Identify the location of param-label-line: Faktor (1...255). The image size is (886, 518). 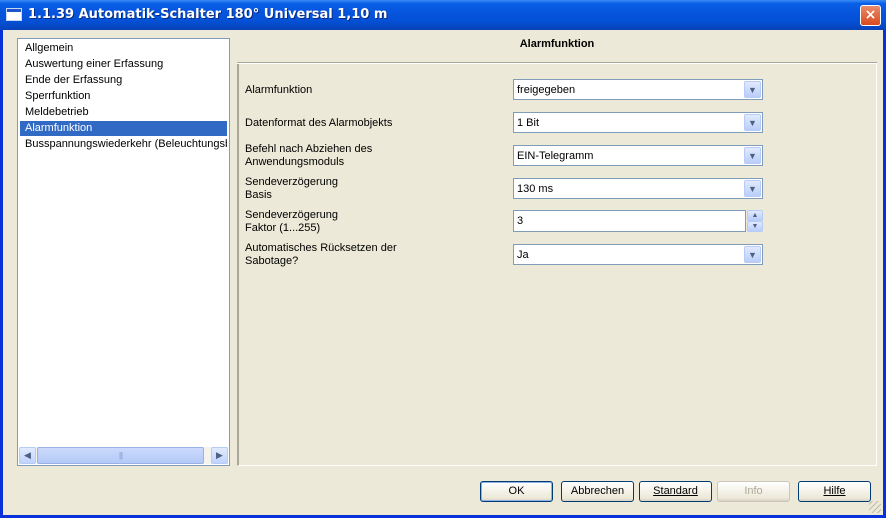
(283, 228).